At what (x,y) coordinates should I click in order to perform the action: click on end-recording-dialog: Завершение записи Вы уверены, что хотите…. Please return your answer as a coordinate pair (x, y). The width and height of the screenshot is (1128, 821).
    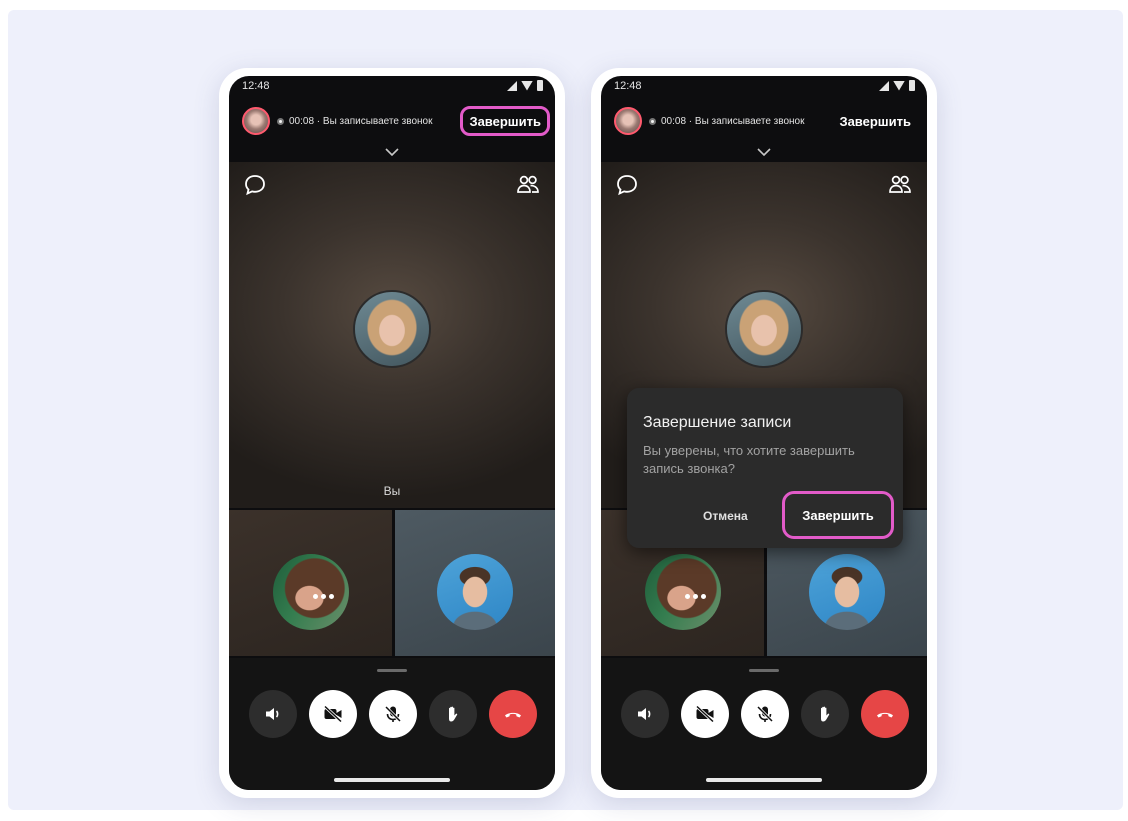
    Looking at the image, I should click on (765, 468).